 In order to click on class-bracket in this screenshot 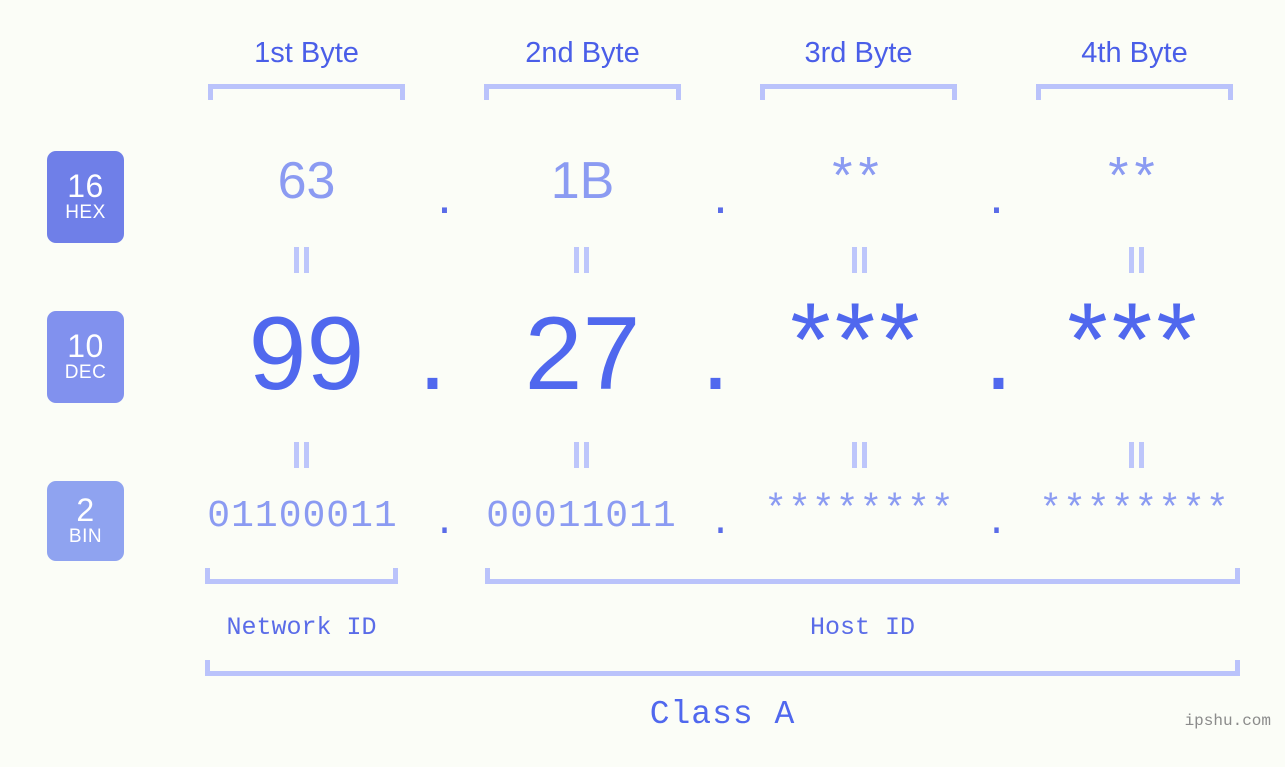, I will do `click(722, 668)`.